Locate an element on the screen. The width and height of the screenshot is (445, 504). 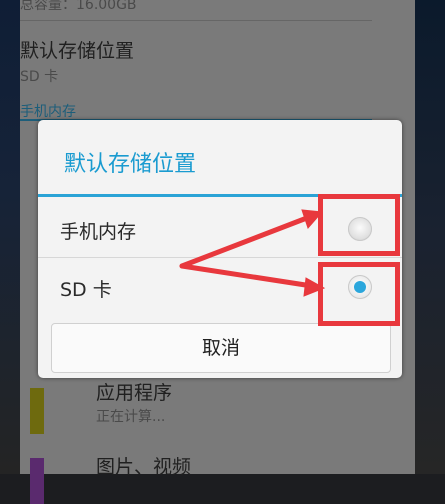
annotation-arrows is located at coordinates (252, 253).